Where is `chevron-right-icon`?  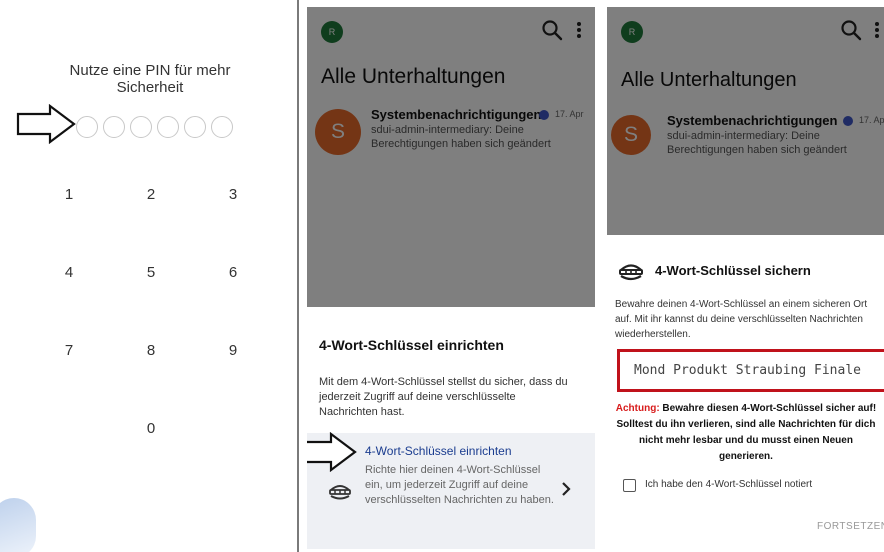 chevron-right-icon is located at coordinates (566, 489).